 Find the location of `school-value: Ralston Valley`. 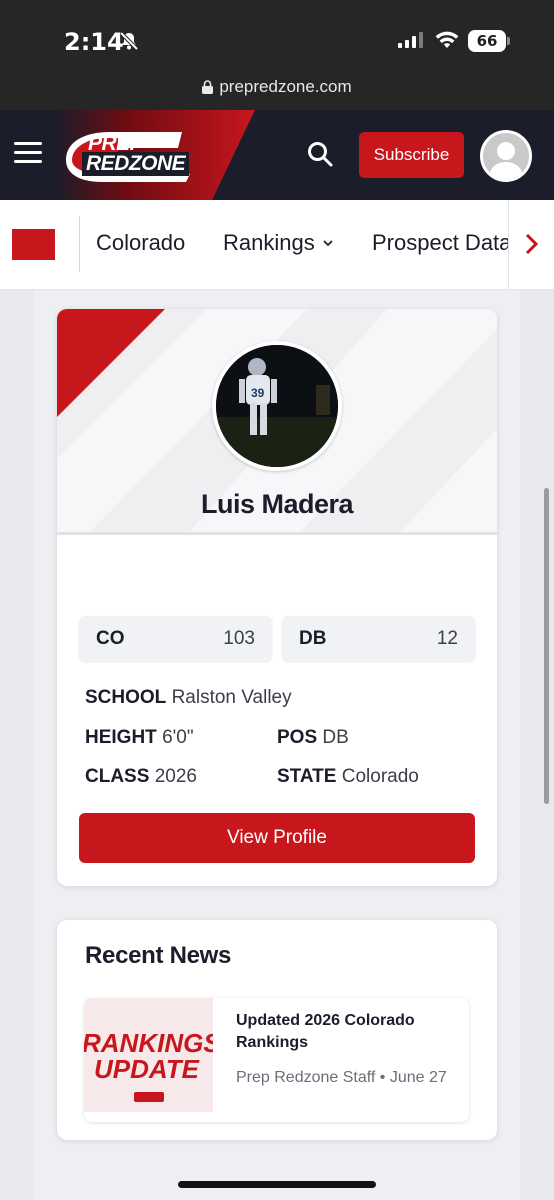

school-value: Ralston Valley is located at coordinates (231, 697).